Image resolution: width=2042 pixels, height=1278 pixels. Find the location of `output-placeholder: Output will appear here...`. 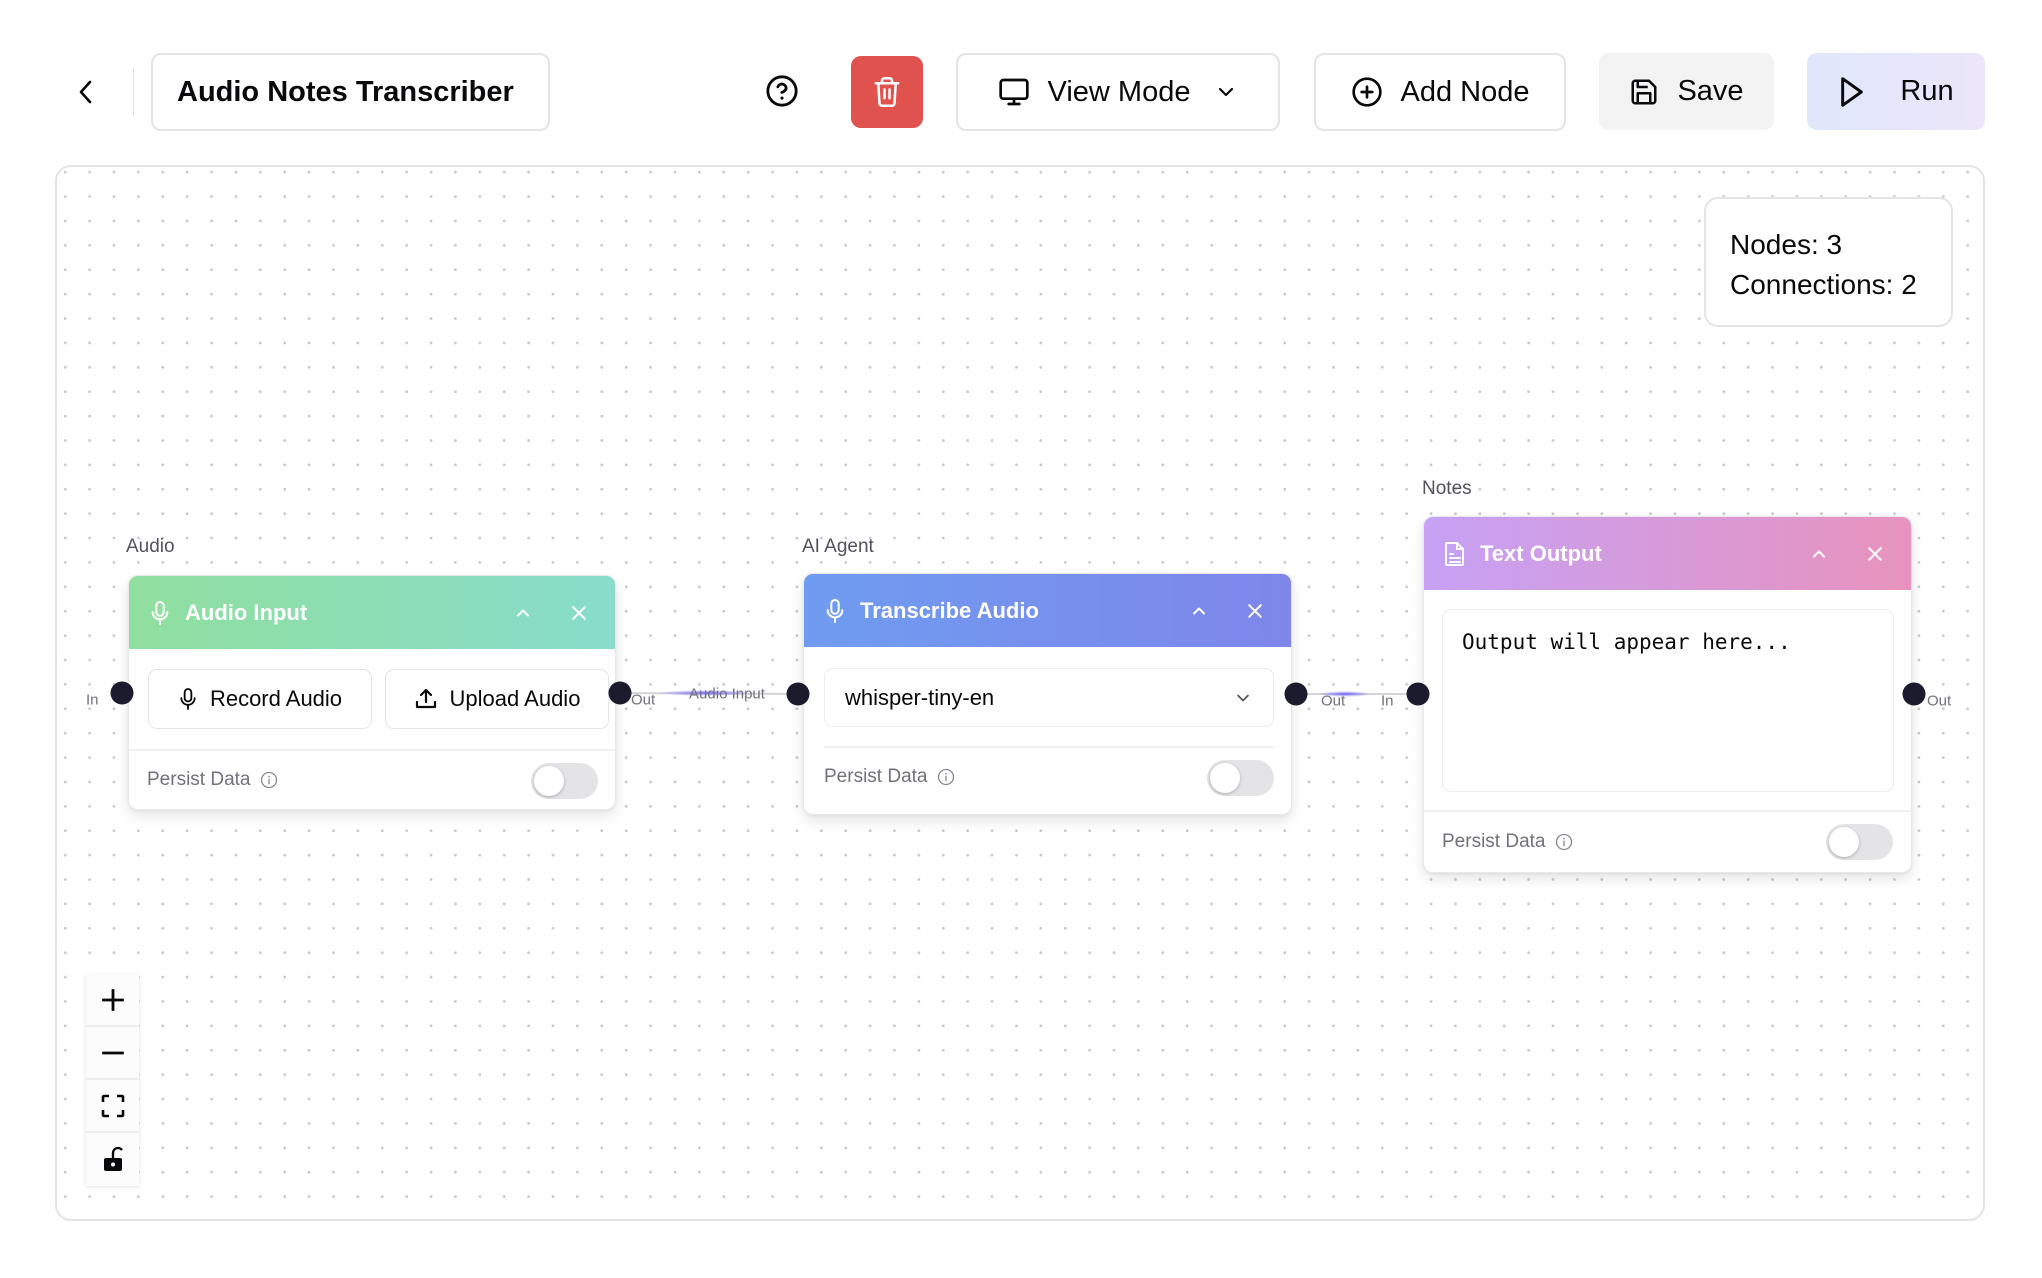

output-placeholder: Output will appear here... is located at coordinates (1626, 642).